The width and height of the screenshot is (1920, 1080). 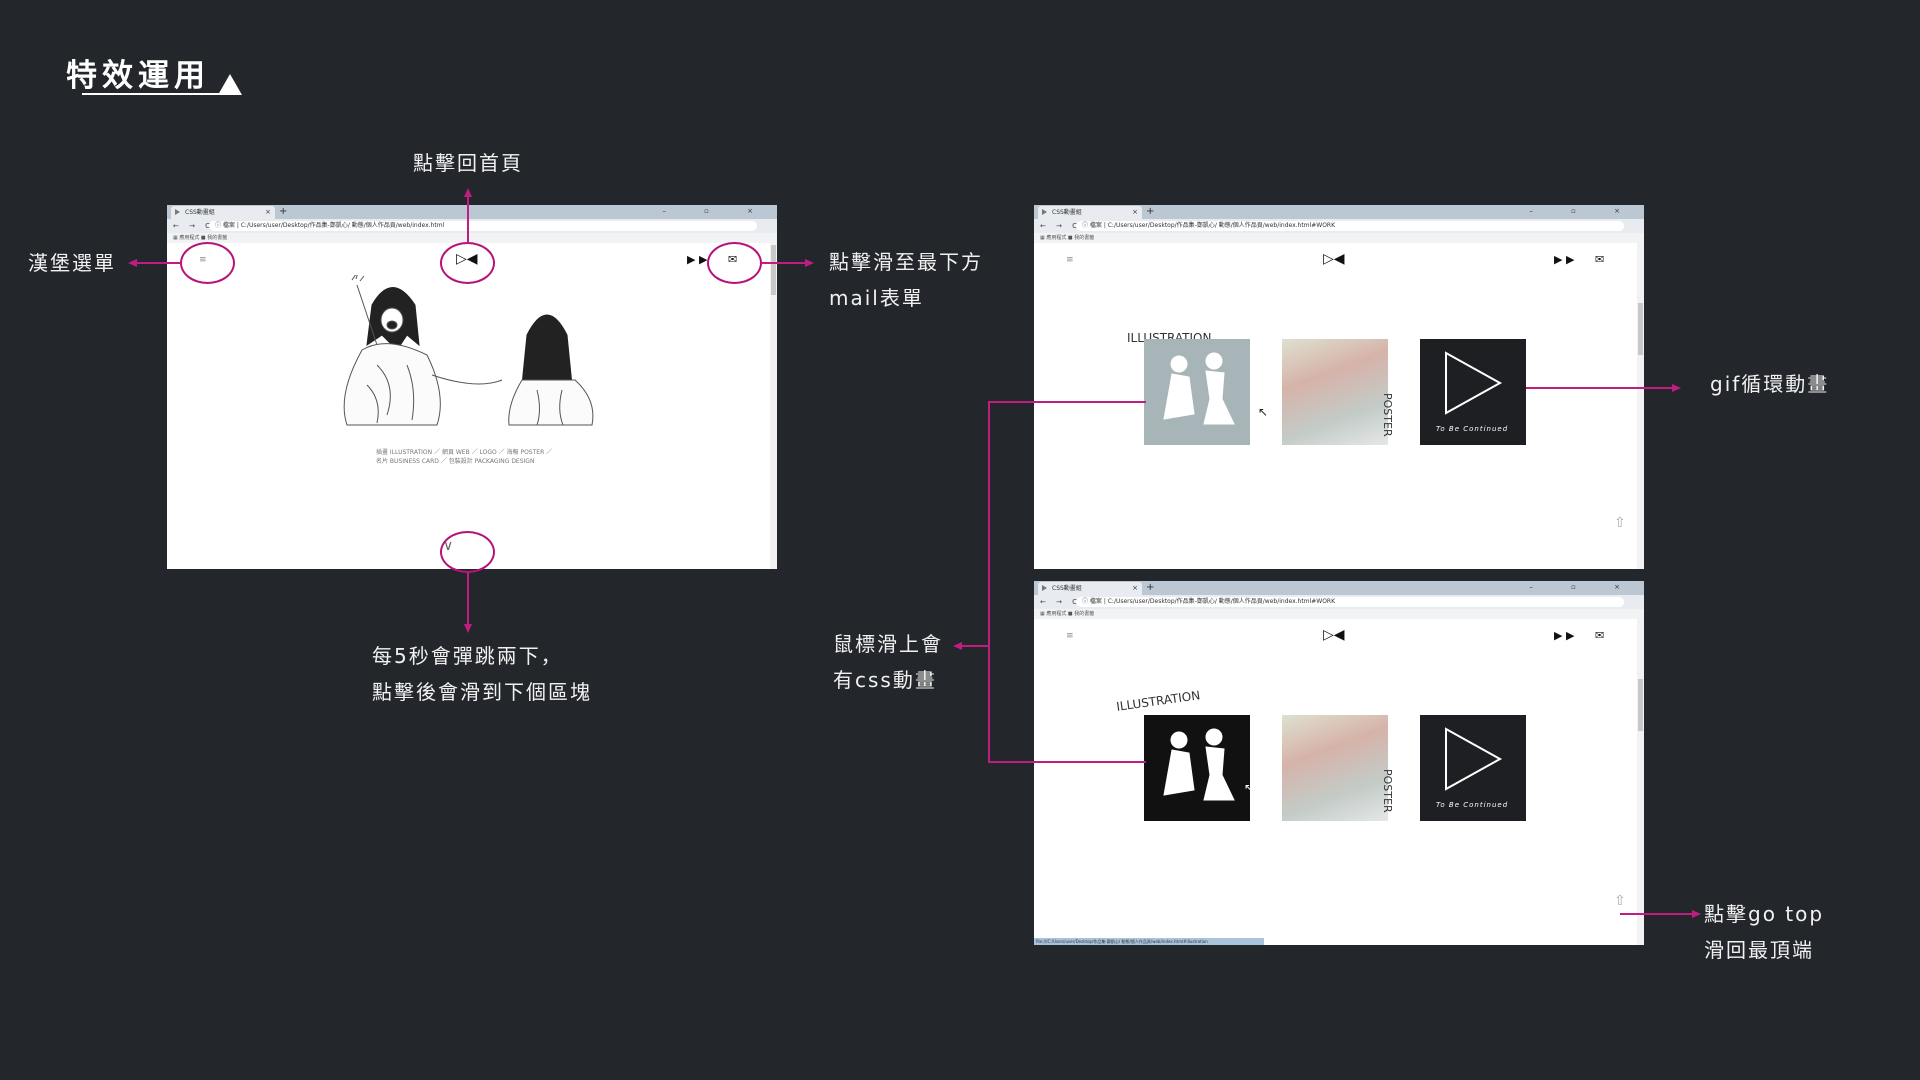 I want to click on arrow-gif-head, so click(x=1676, y=388).